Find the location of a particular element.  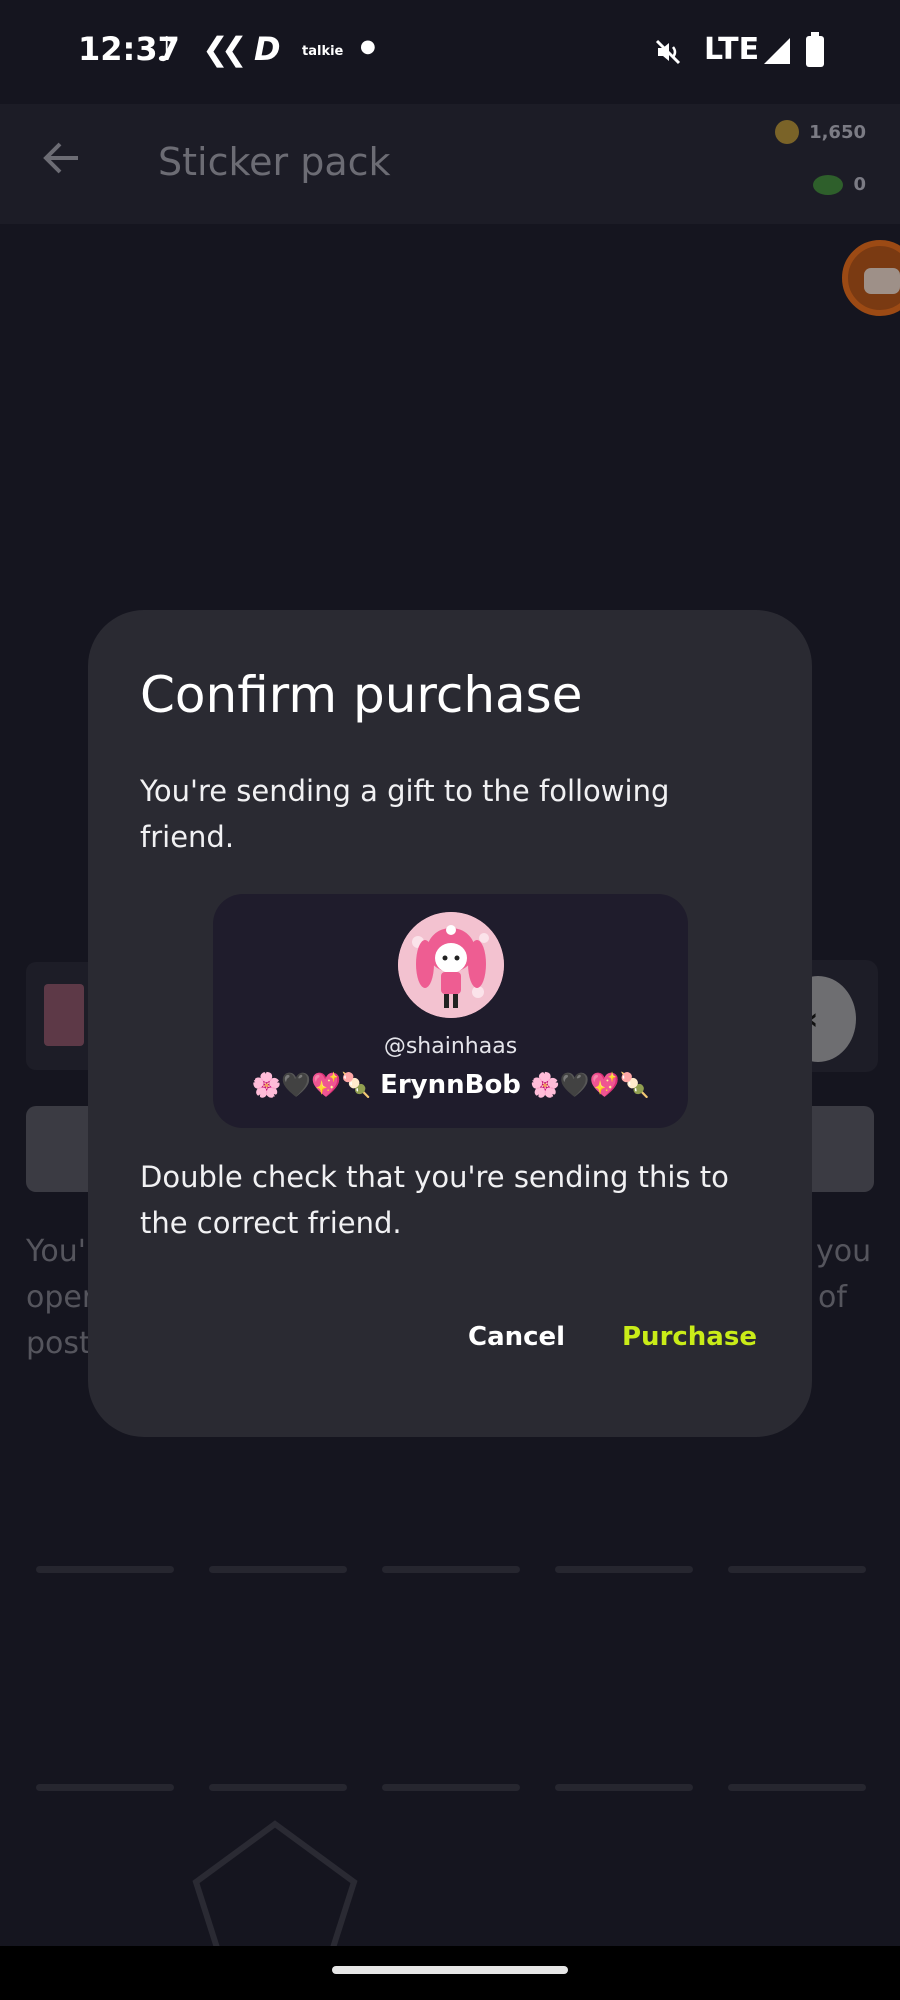

back-arrow-icon is located at coordinates (62, 158).